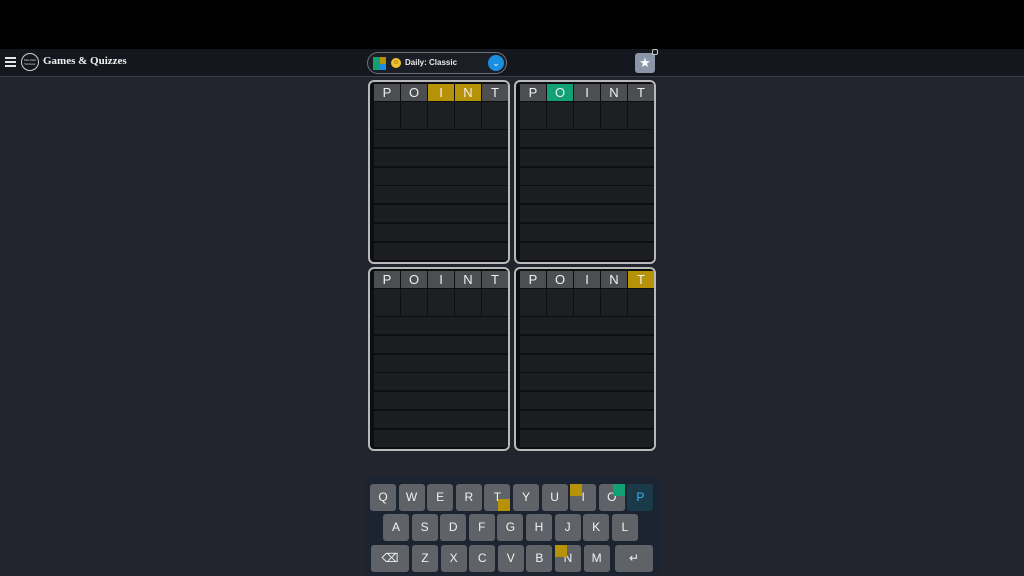  Describe the element at coordinates (539, 558) in the screenshot. I see `key-b: B` at that location.